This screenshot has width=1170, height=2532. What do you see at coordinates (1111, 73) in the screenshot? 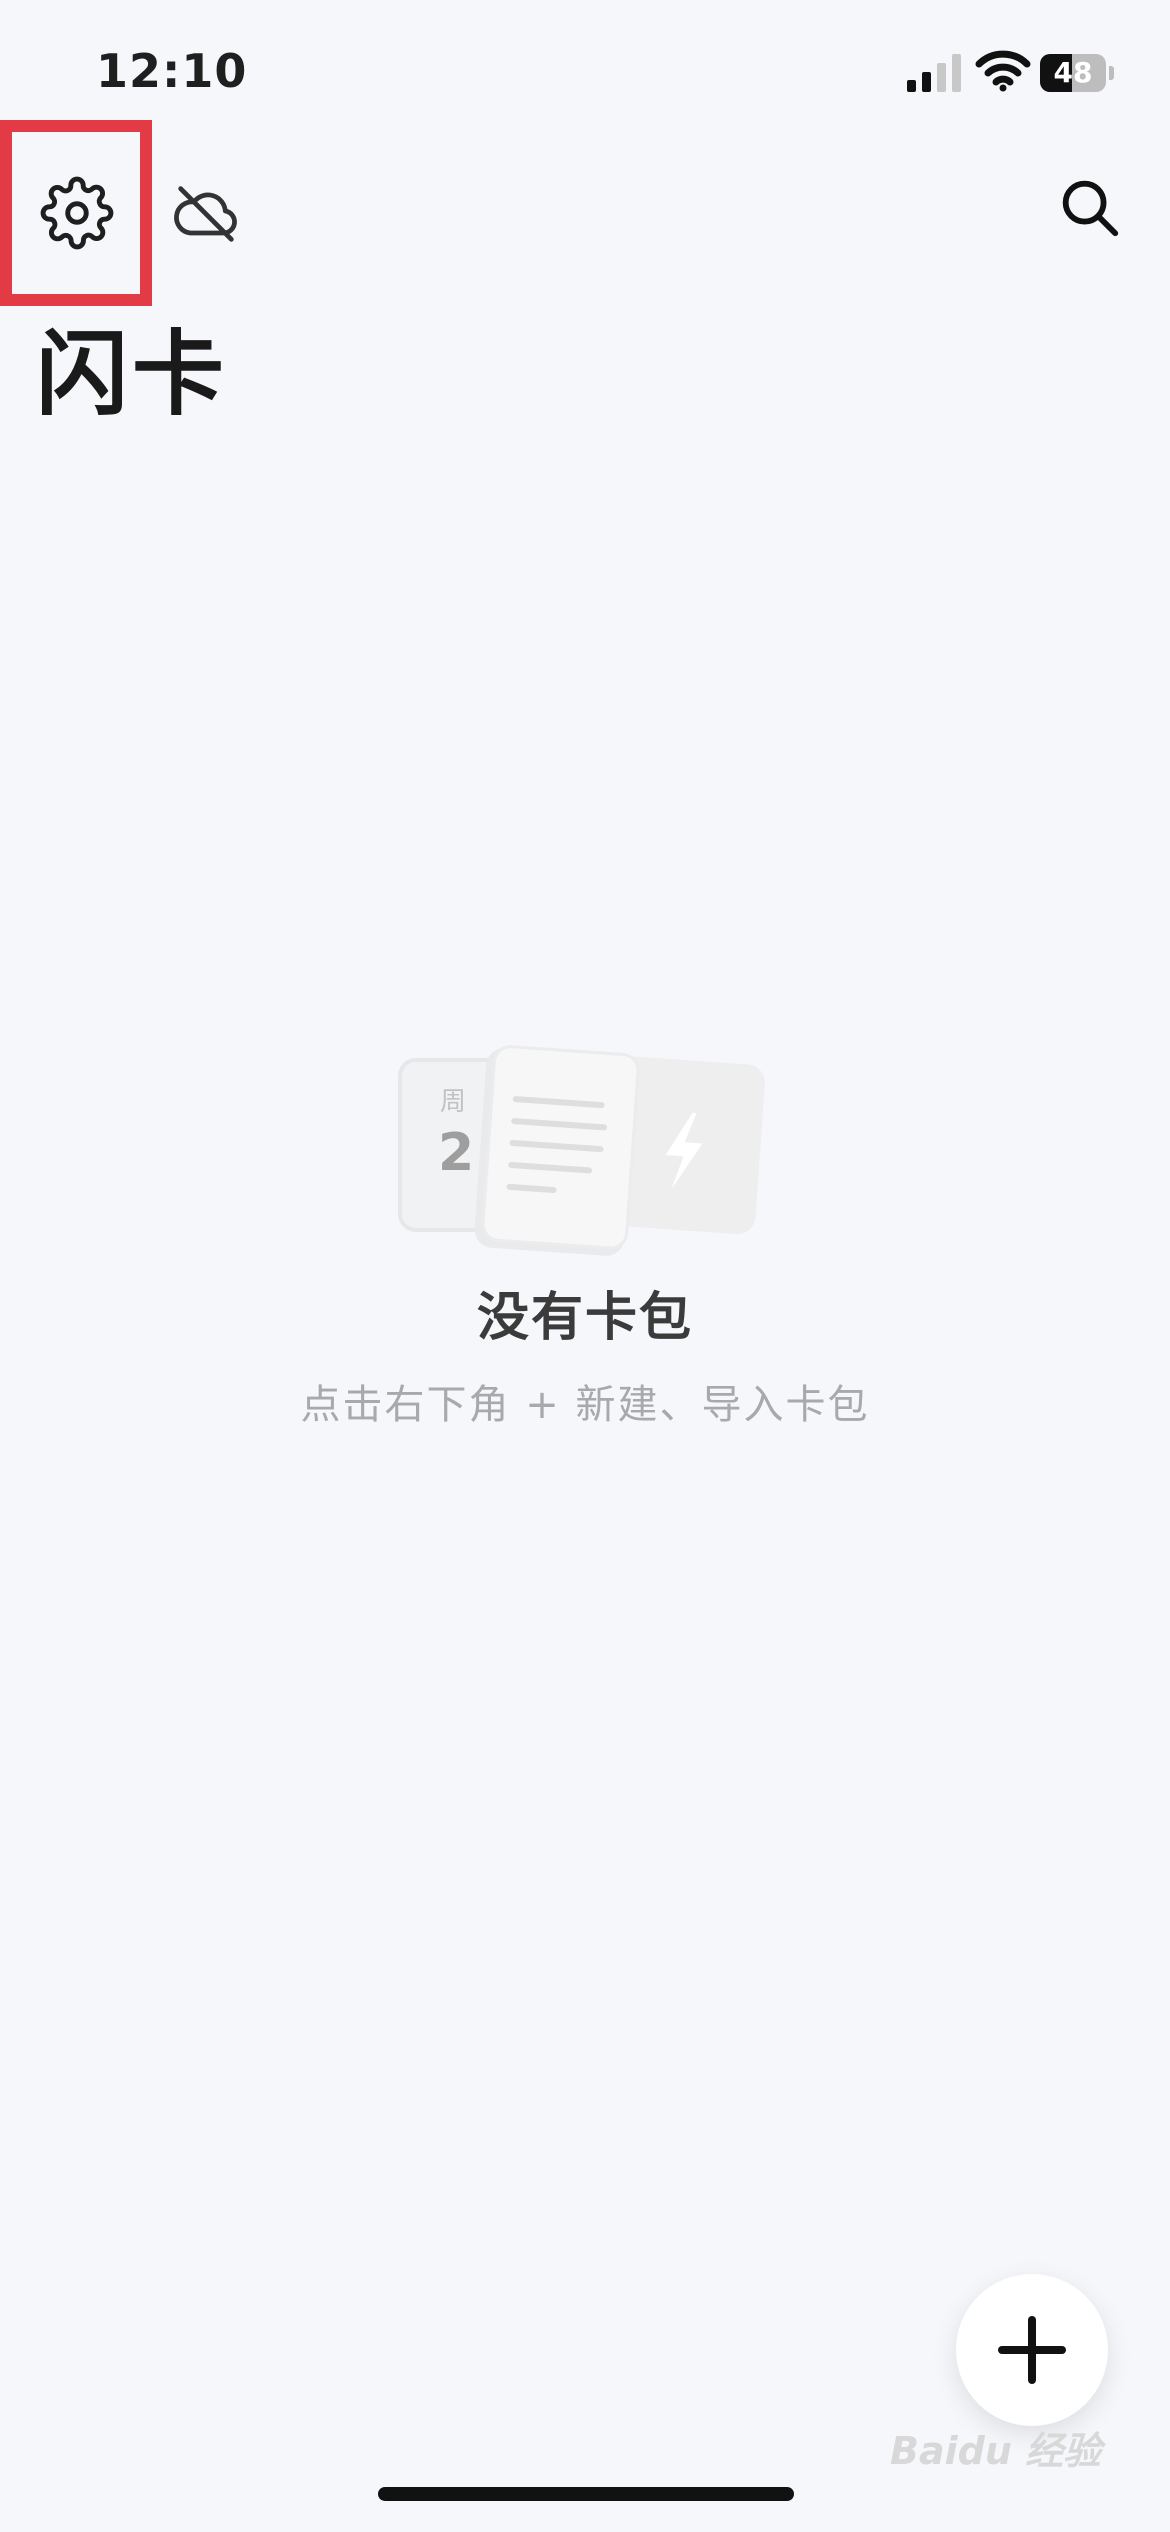
I see `battery-tip` at bounding box center [1111, 73].